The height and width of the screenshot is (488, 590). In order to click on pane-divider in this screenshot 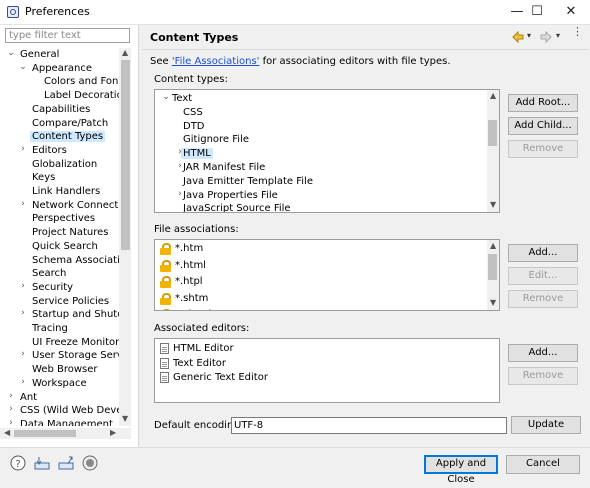, I will do `click(138, 236)`.